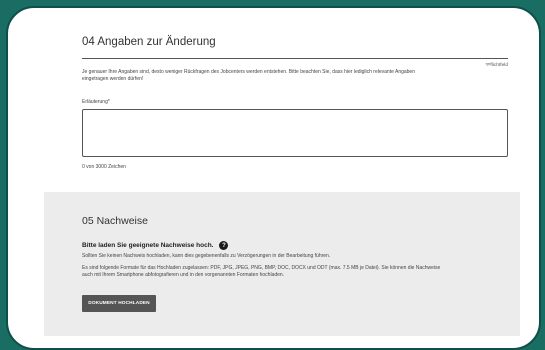 The image size is (545, 350). Describe the element at coordinates (96, 102) in the screenshot. I see `explanation-label: Erläuterung*` at that location.